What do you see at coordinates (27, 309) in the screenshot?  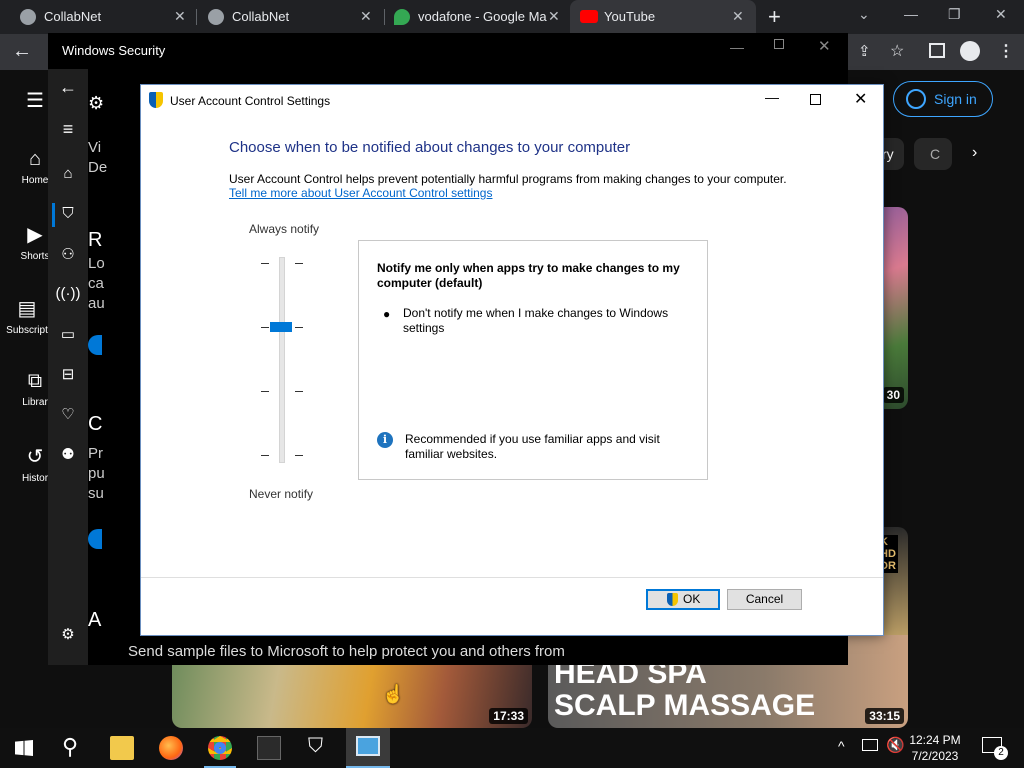 I see `subscriptions-icon: ▤` at bounding box center [27, 309].